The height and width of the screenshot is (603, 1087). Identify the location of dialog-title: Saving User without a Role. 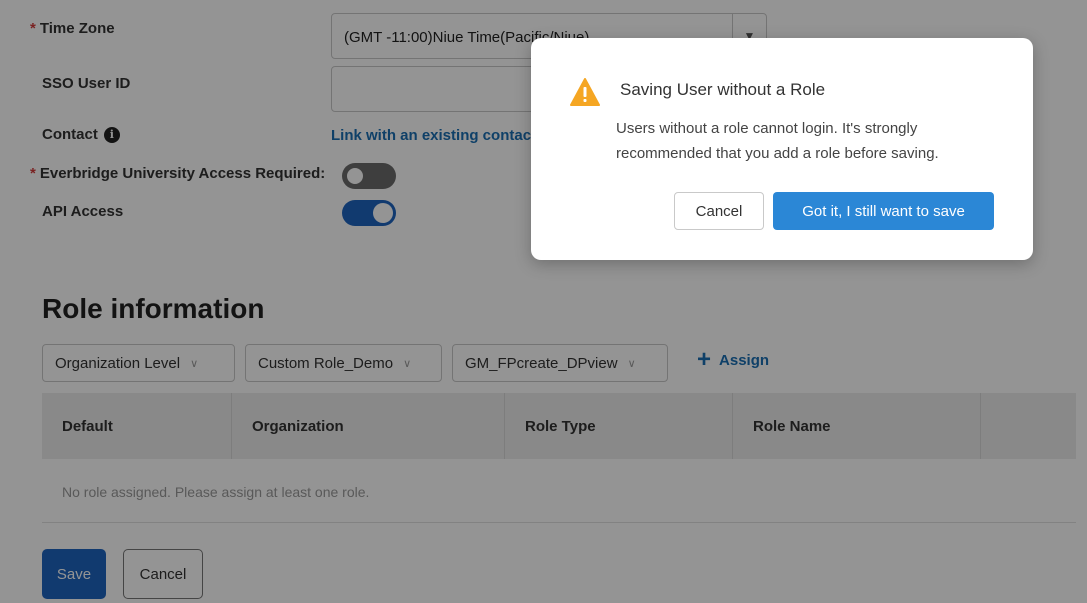
(723, 89).